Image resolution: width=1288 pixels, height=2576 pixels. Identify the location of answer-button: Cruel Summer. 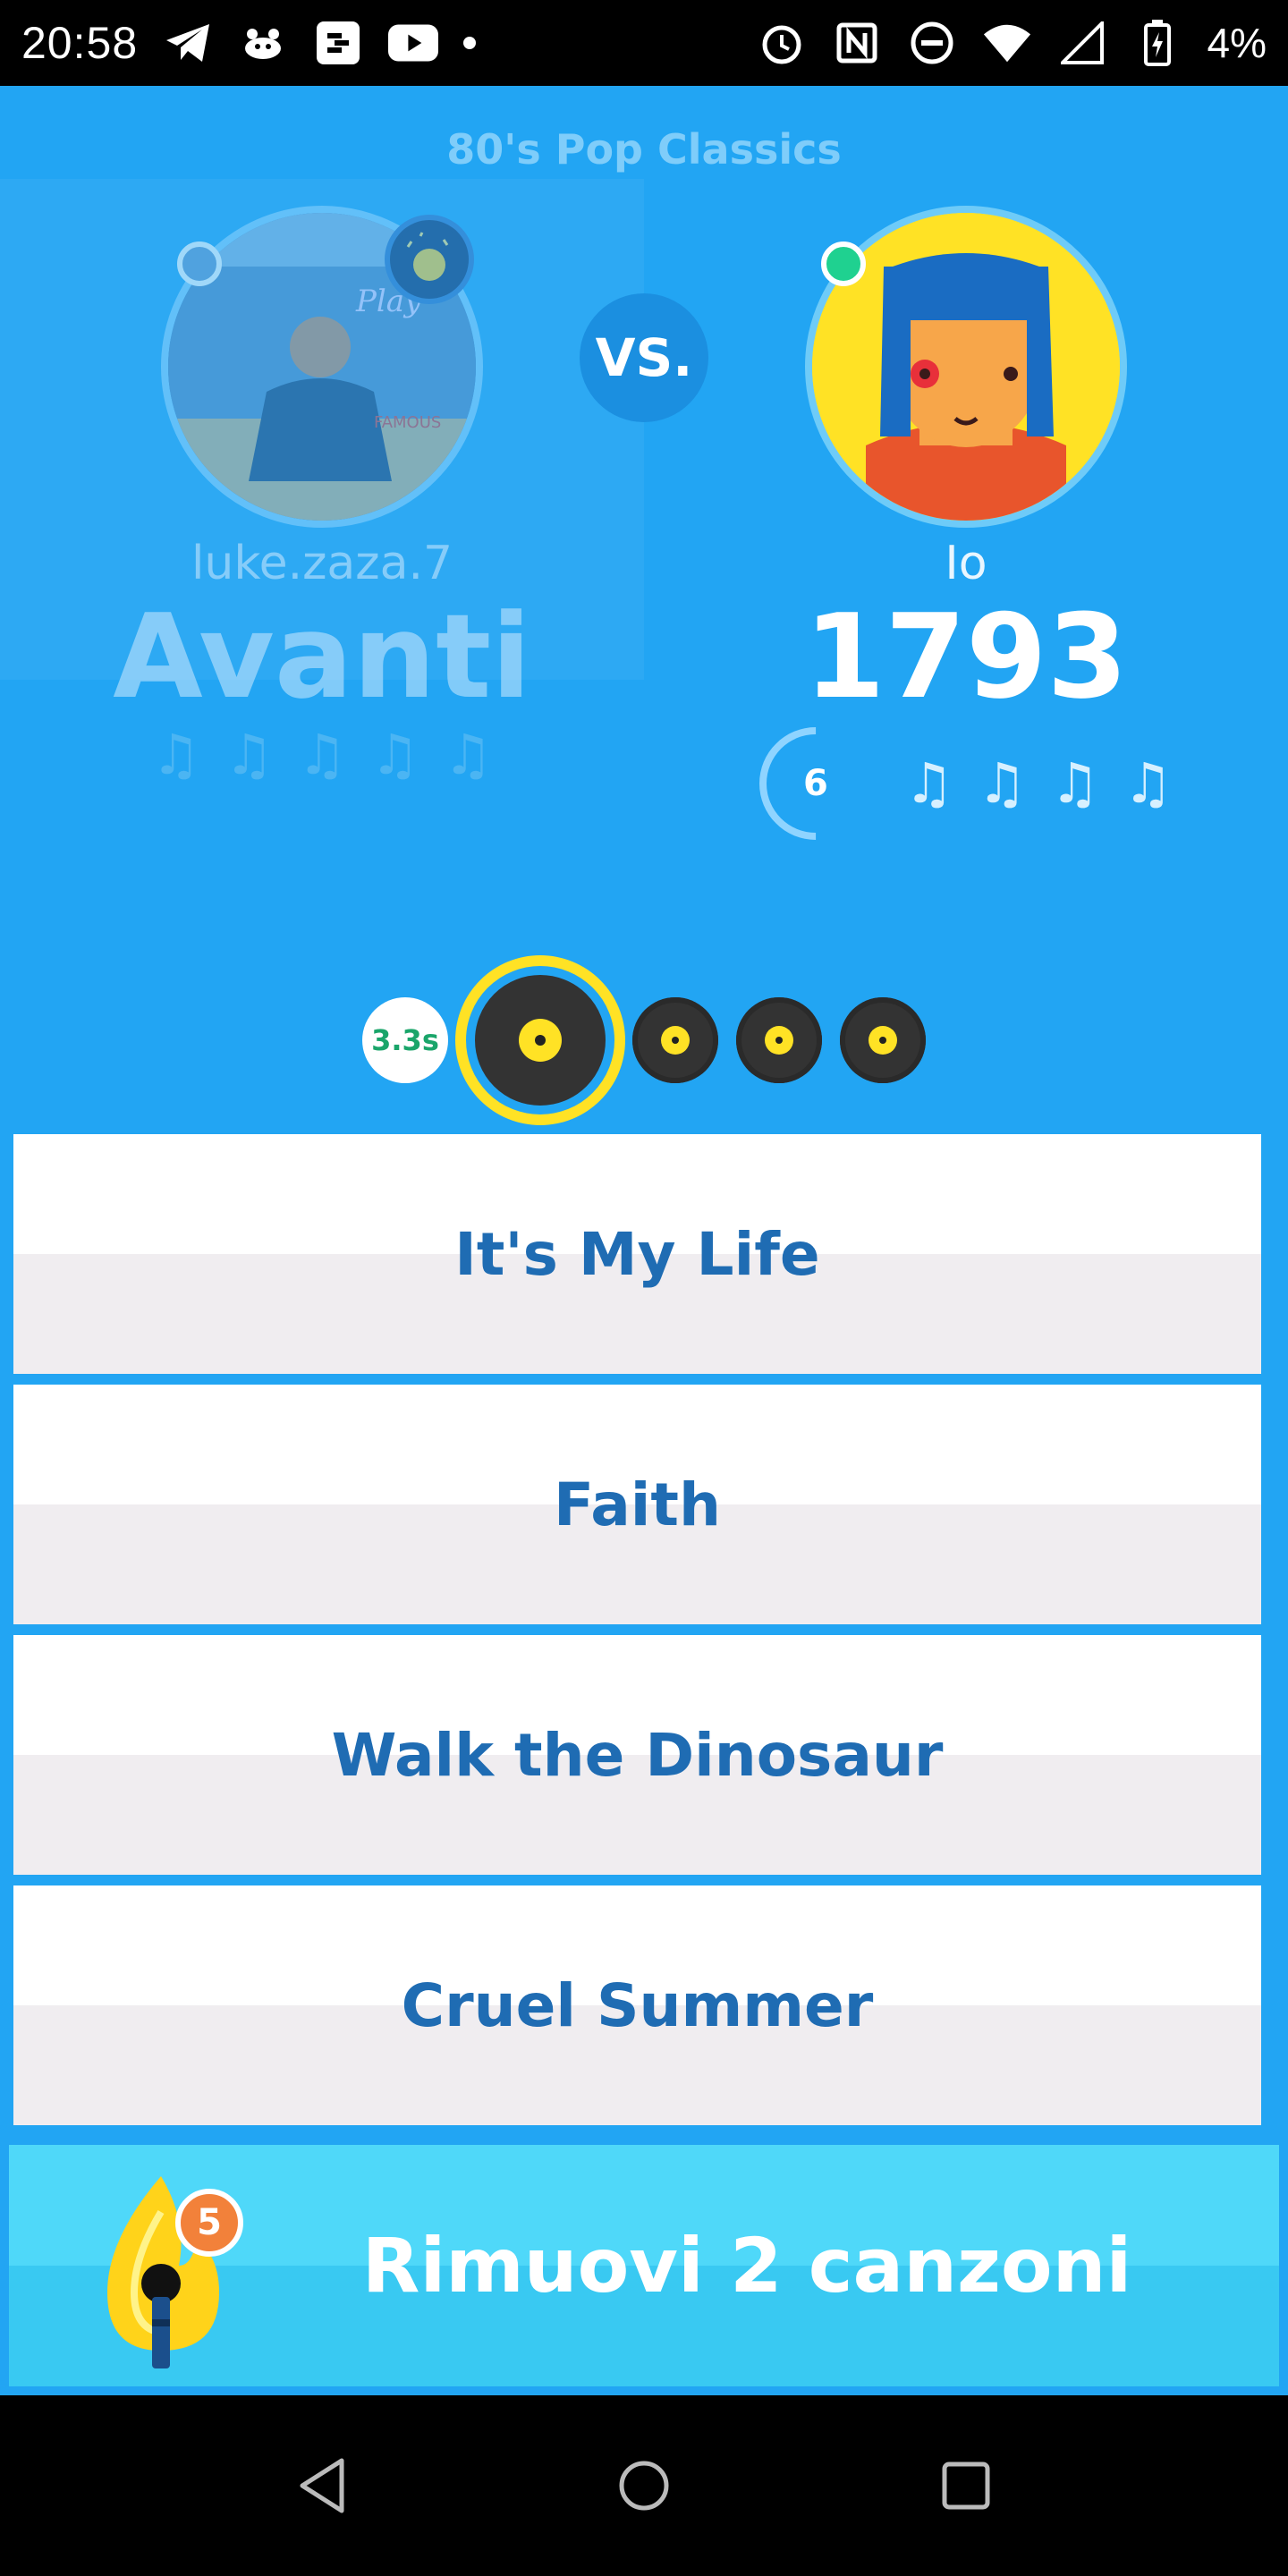
(637, 2005).